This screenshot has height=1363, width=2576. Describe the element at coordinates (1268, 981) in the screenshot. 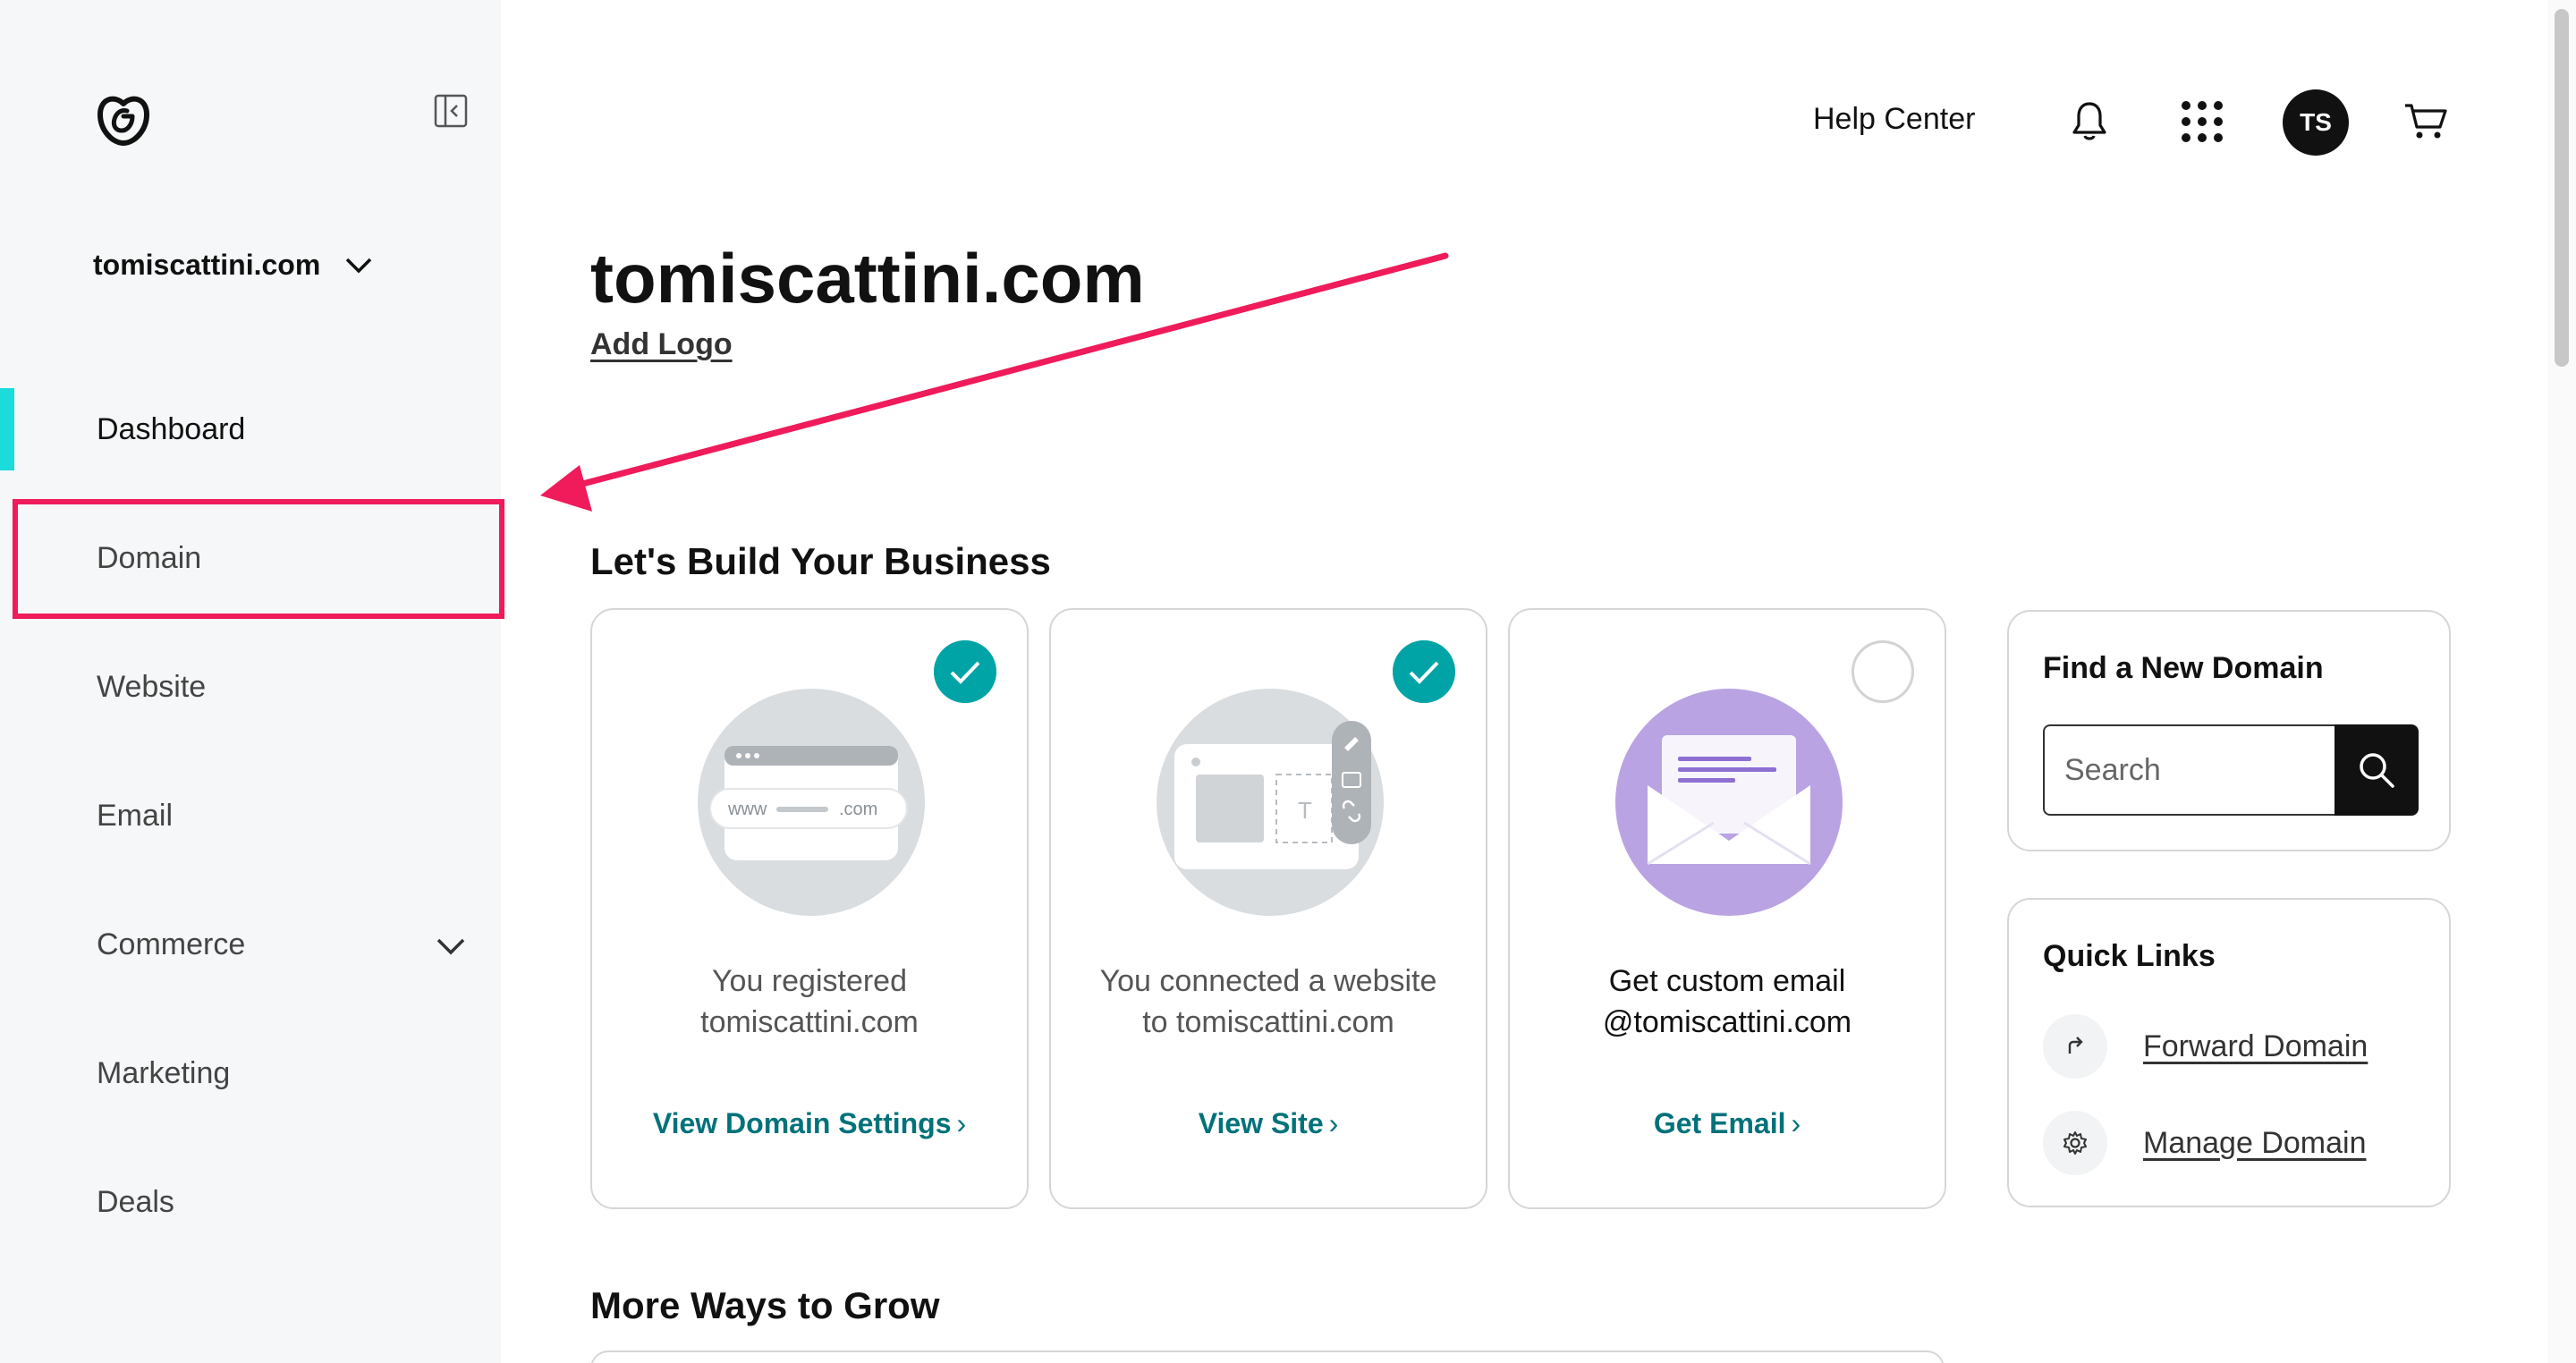

I see `card-description-line: You connected a website` at that location.